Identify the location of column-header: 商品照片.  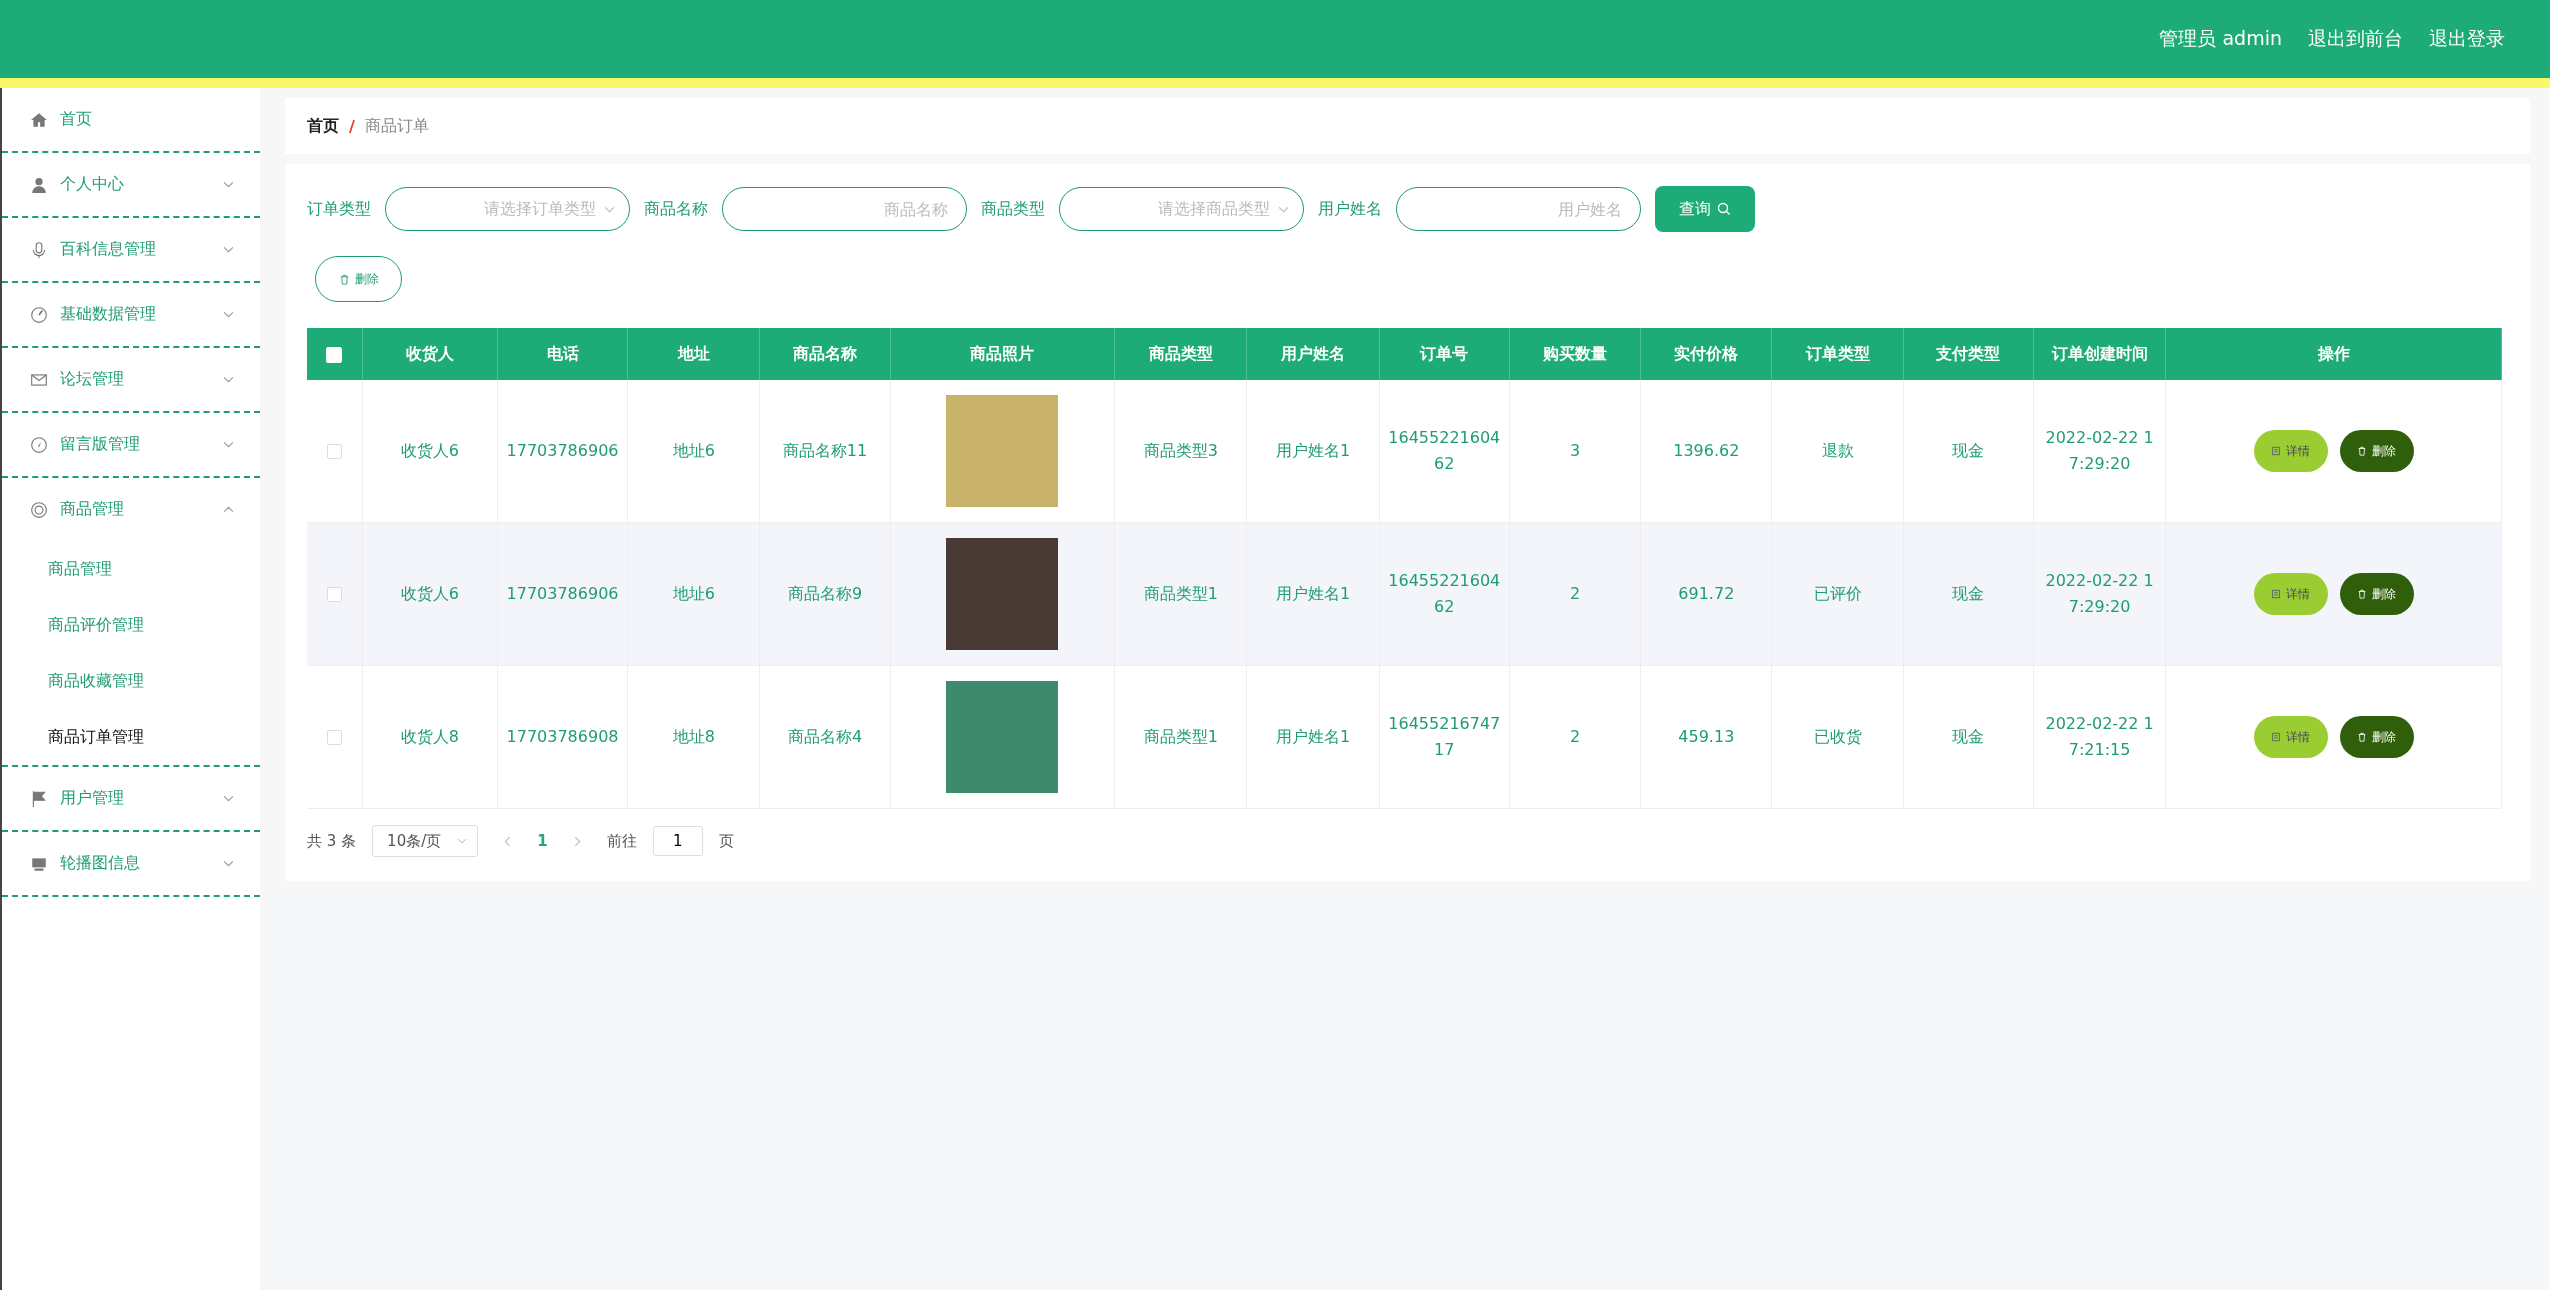
(1002, 354).